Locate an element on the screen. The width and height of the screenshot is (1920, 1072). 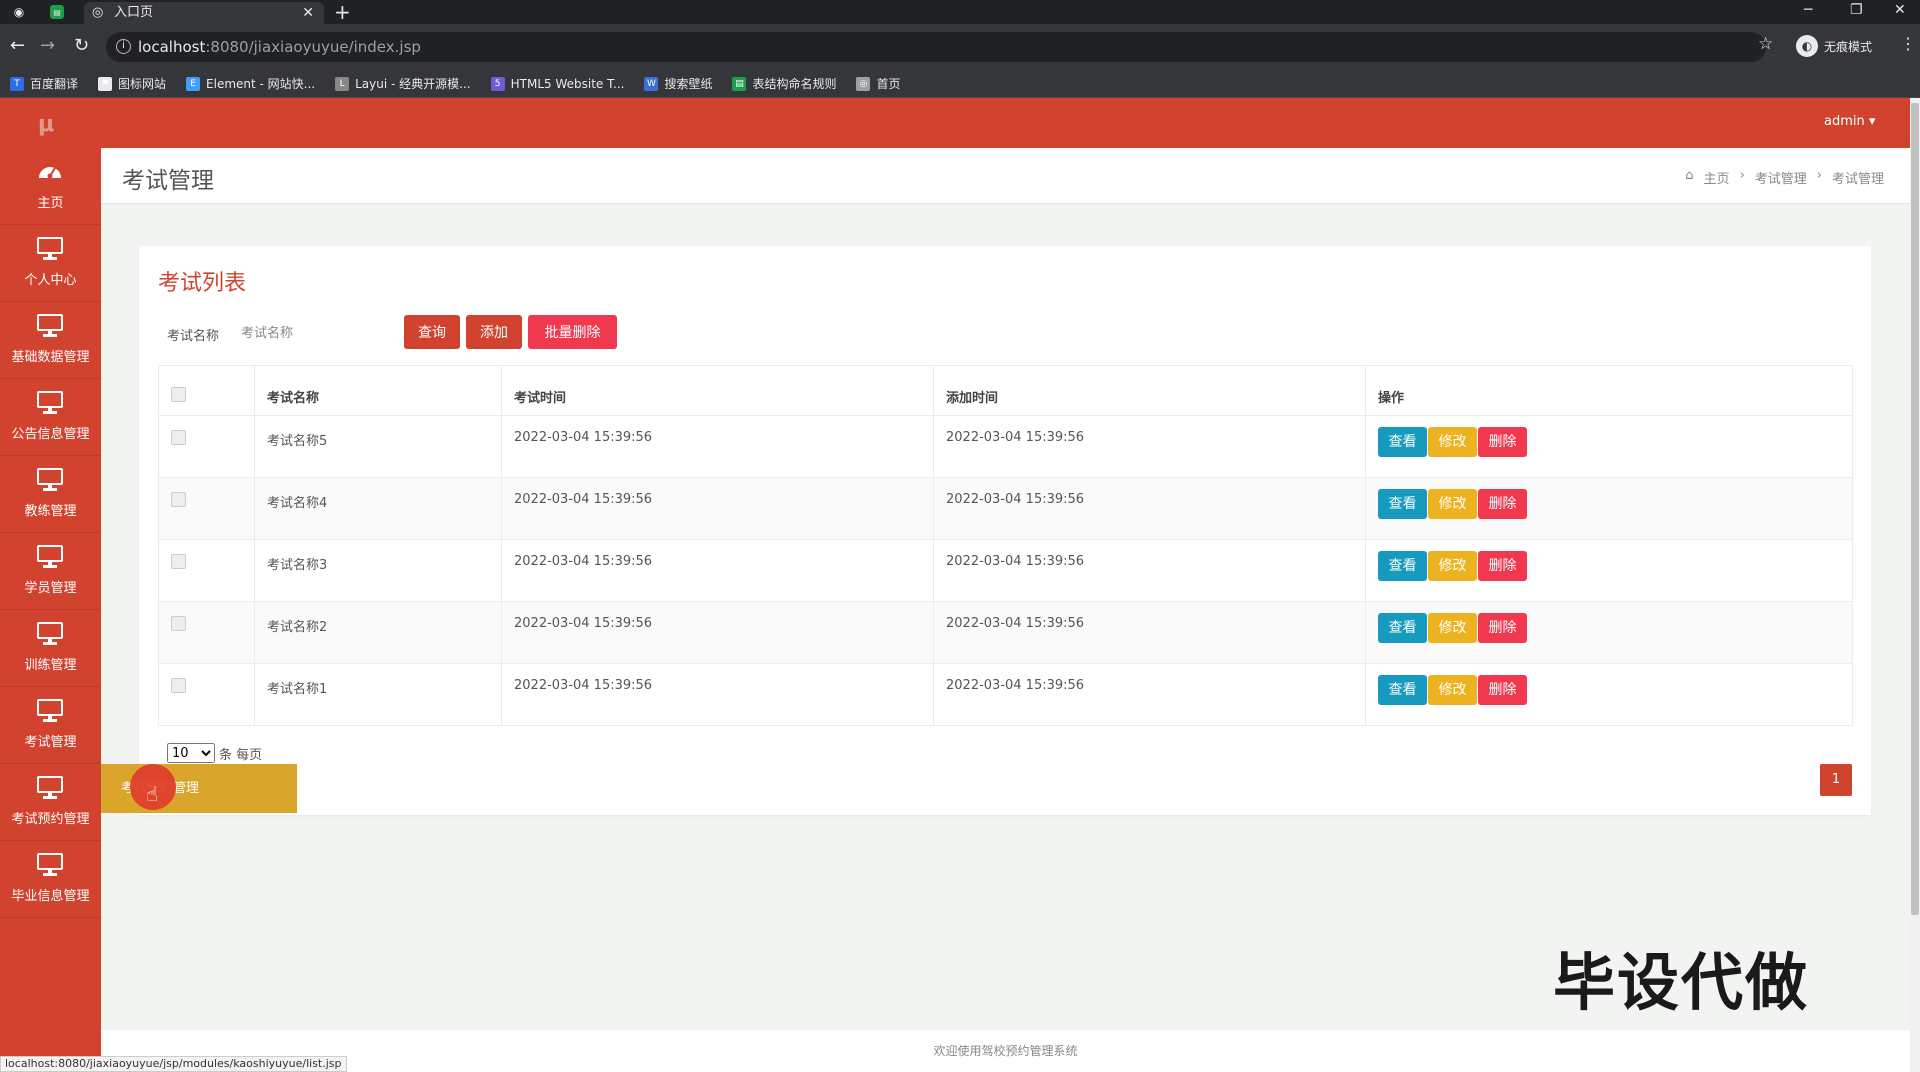
globe-icon: ◎ is located at coordinates (98, 12).